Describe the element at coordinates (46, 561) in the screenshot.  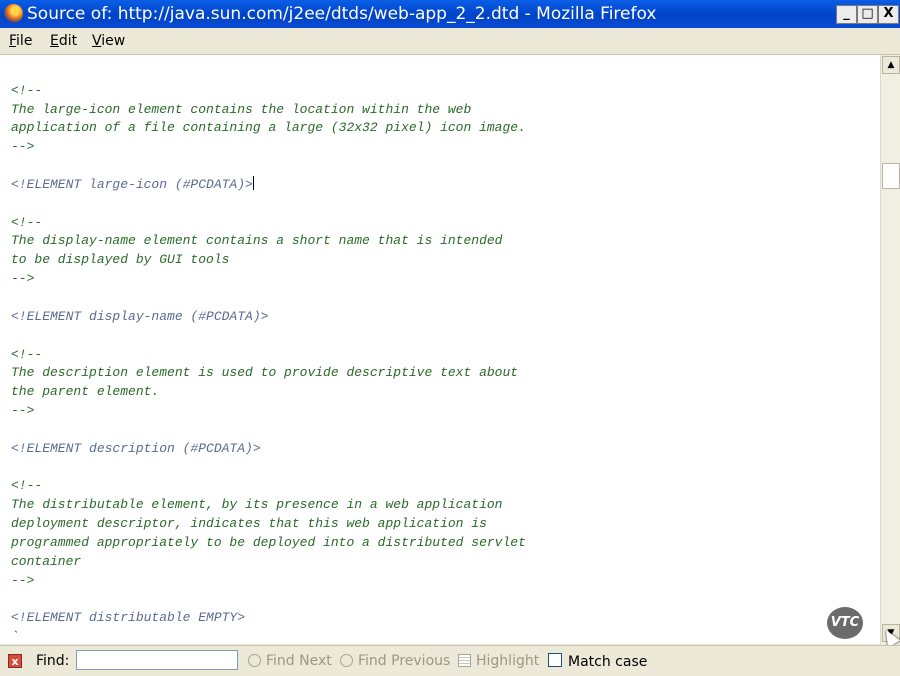
I see `comment-line: container` at that location.